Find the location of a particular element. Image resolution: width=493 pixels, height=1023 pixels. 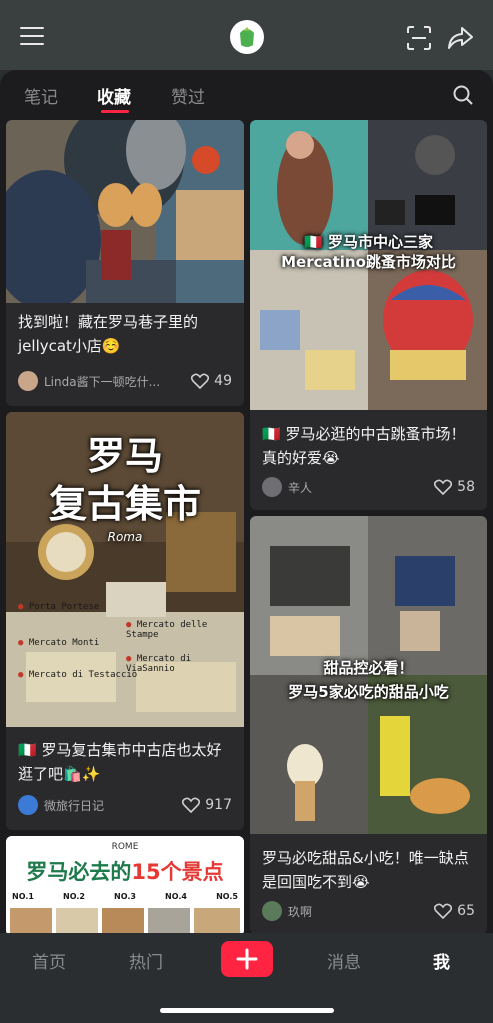

like-button: 917 is located at coordinates (207, 805).